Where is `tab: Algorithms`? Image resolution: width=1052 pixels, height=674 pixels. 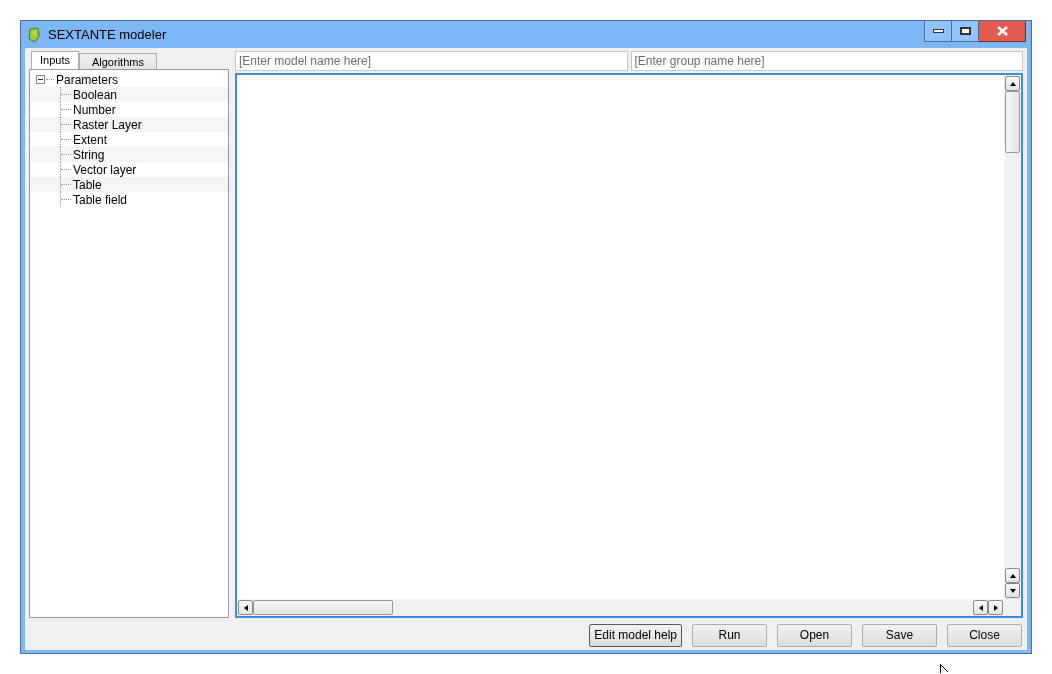 tab: Algorithms is located at coordinates (117, 61).